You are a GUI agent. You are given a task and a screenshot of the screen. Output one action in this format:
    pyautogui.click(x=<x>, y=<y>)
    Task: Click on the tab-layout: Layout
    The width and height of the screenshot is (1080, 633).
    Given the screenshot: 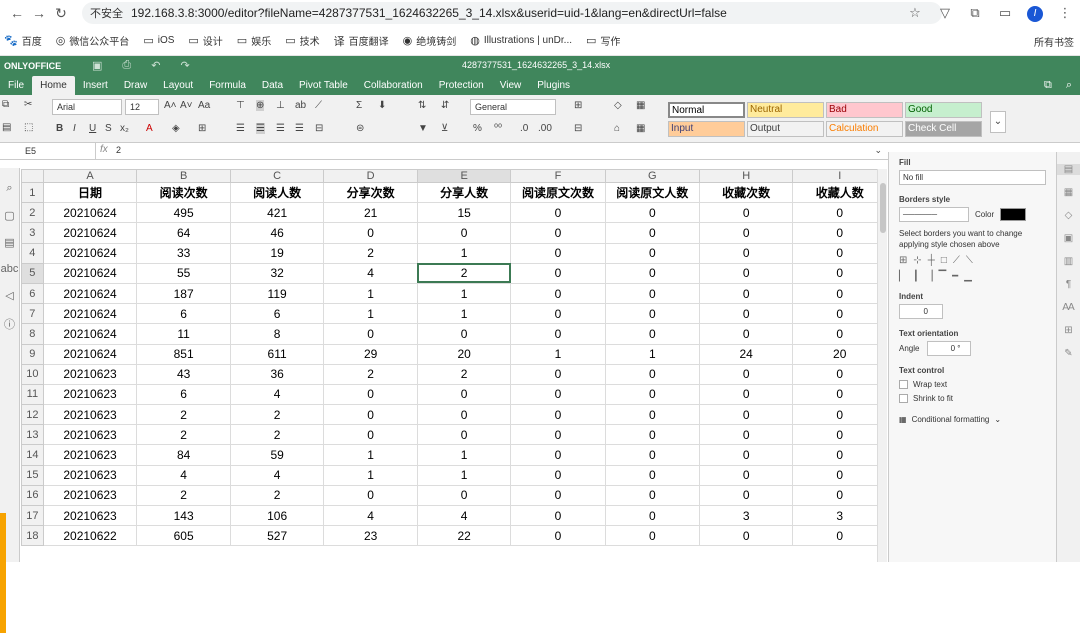 What is the action you would take?
    pyautogui.click(x=178, y=85)
    